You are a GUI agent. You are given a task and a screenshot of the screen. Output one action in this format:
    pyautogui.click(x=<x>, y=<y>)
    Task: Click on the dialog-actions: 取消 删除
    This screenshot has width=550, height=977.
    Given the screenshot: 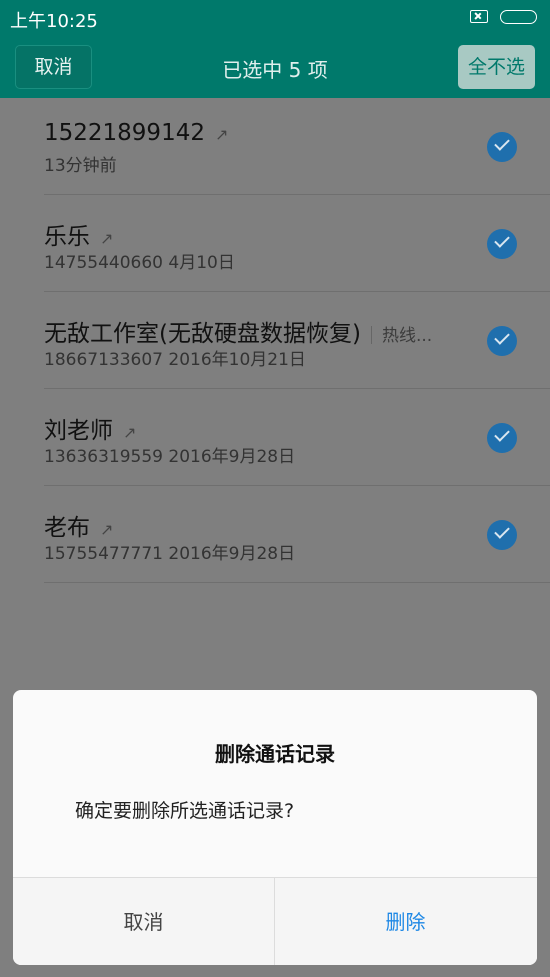 What is the action you would take?
    pyautogui.click(x=275, y=921)
    